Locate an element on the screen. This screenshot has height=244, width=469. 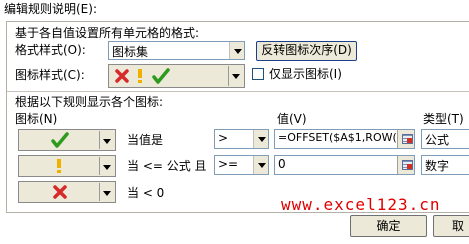
column-icon-header: 图标(N) is located at coordinates (36, 119).